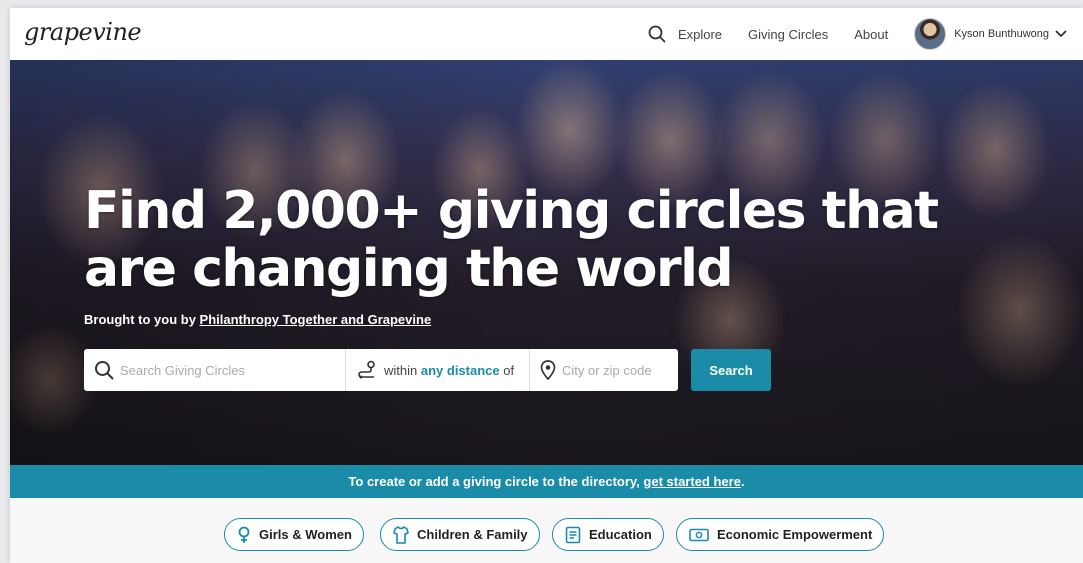  I want to click on shirt-icon, so click(401, 534).